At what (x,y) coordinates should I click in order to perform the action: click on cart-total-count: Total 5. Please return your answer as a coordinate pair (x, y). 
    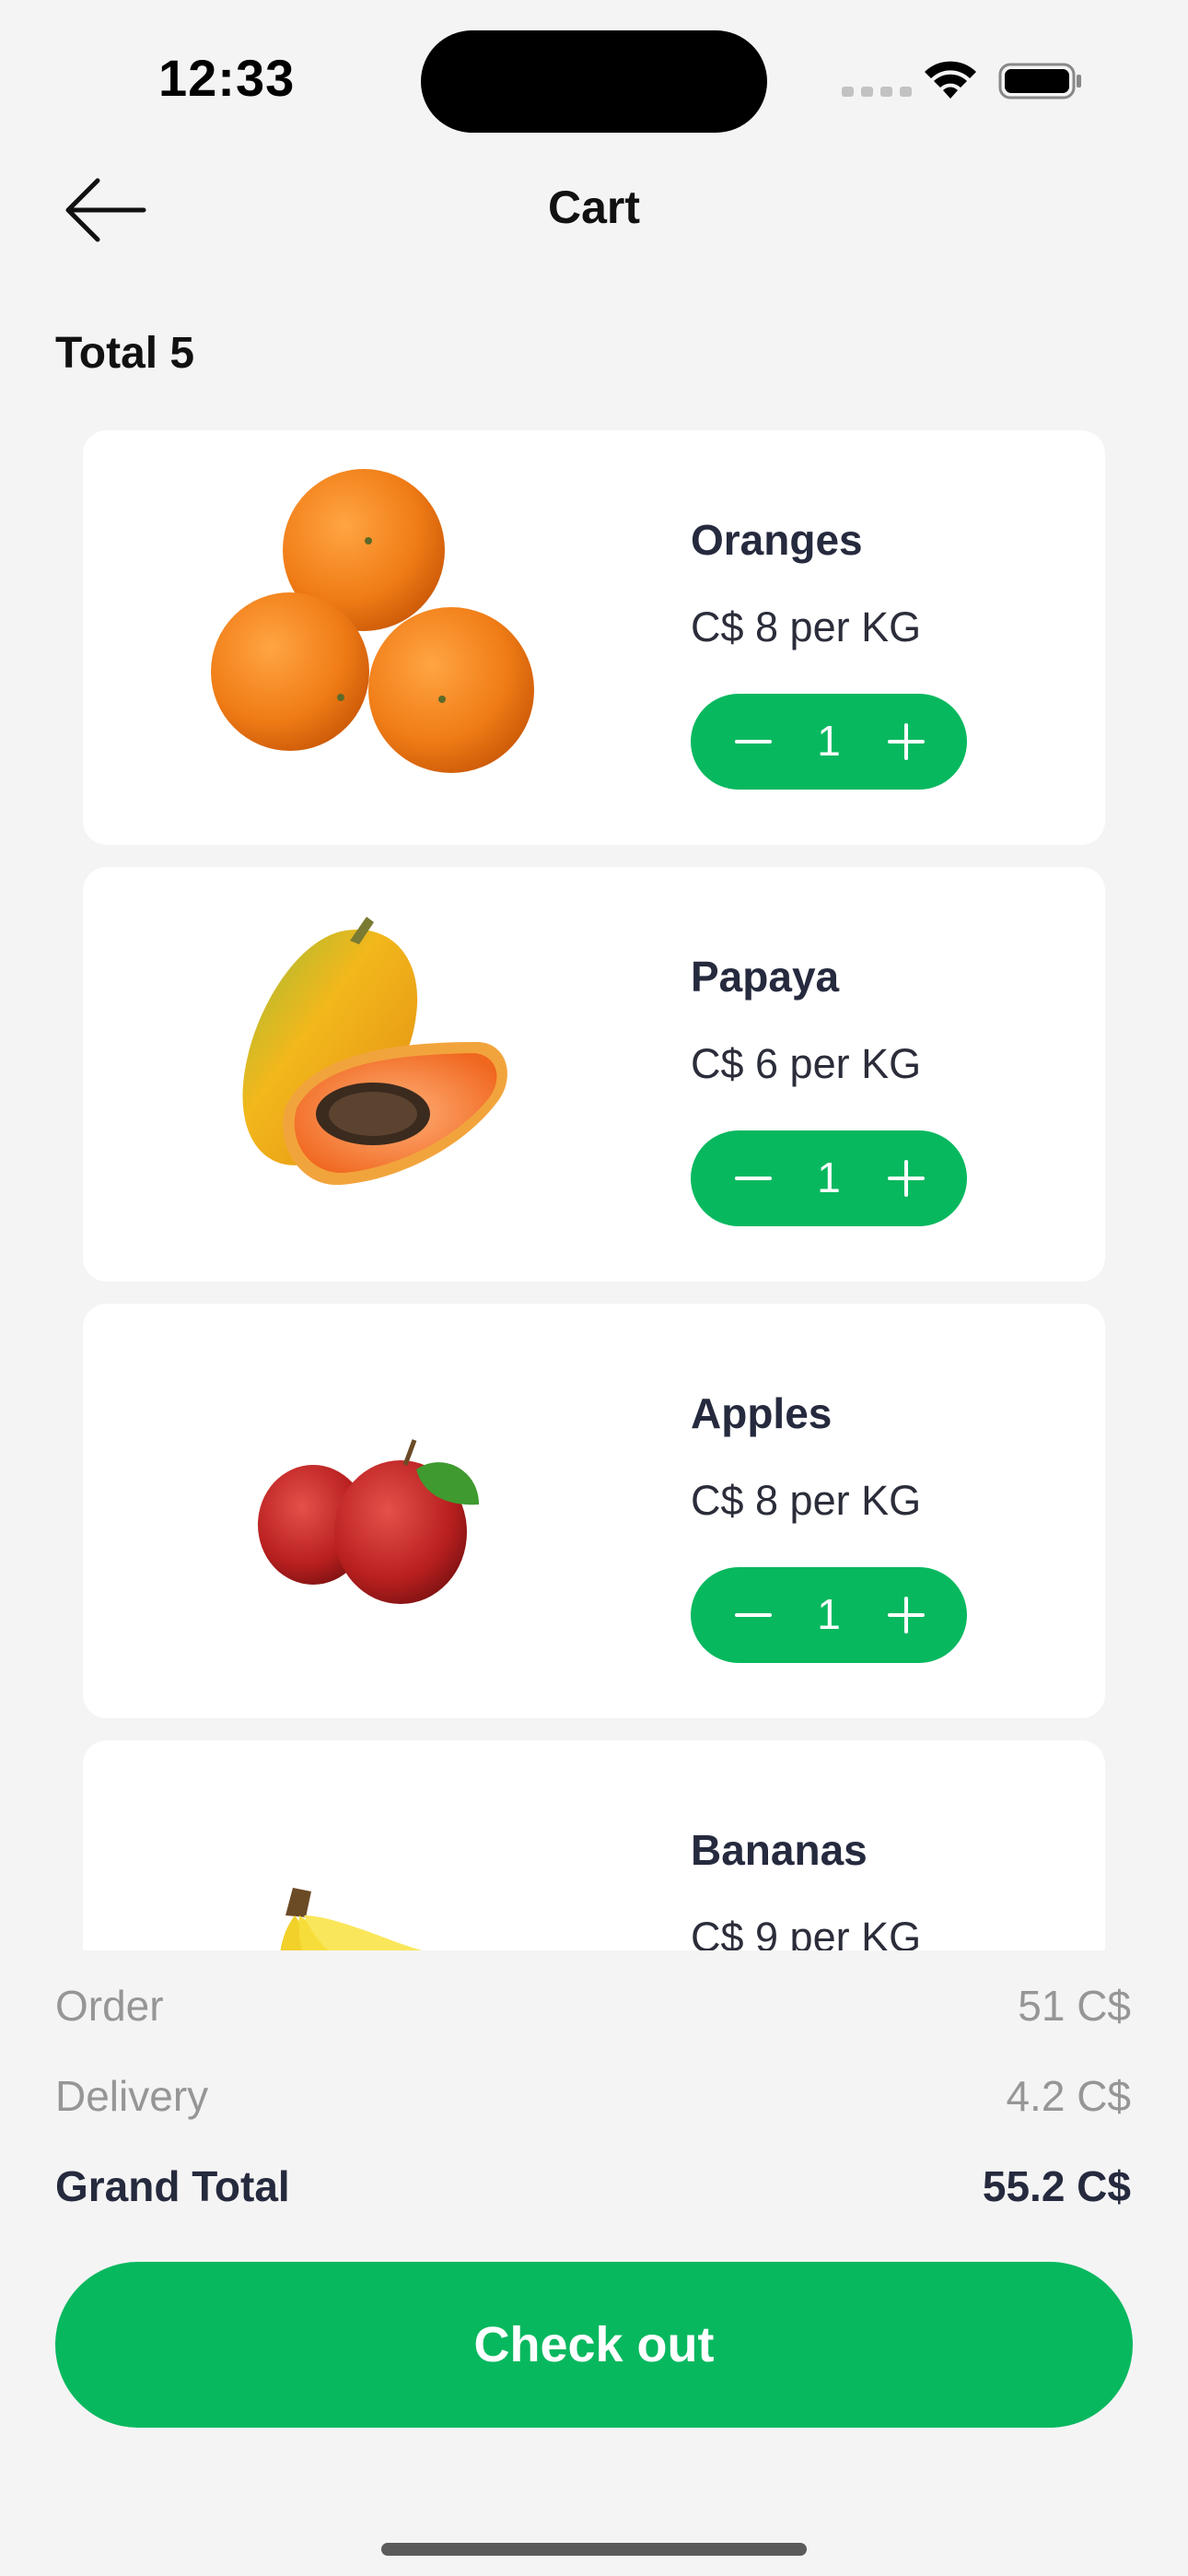
    Looking at the image, I should click on (125, 353).